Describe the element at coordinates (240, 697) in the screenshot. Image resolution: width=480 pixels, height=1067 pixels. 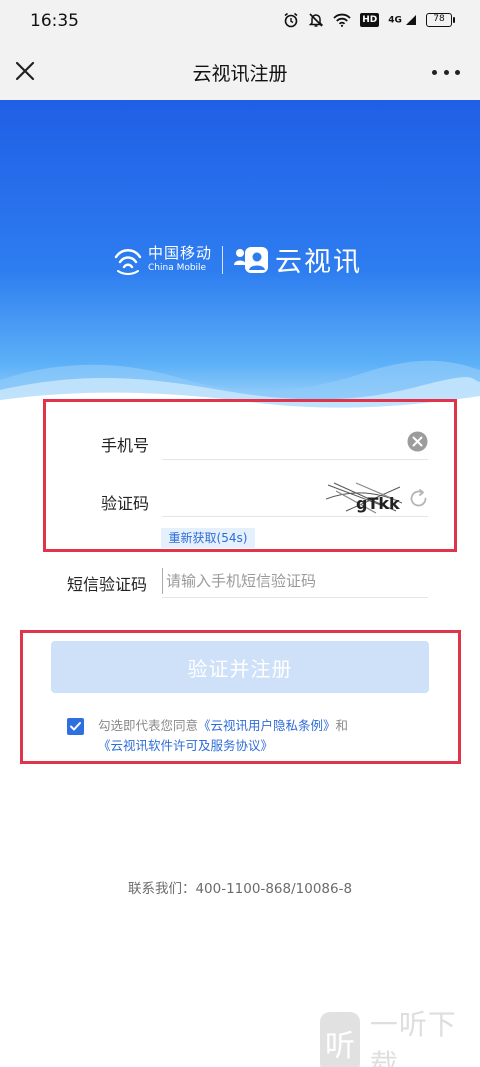
I see `highlight-frame-submit` at that location.